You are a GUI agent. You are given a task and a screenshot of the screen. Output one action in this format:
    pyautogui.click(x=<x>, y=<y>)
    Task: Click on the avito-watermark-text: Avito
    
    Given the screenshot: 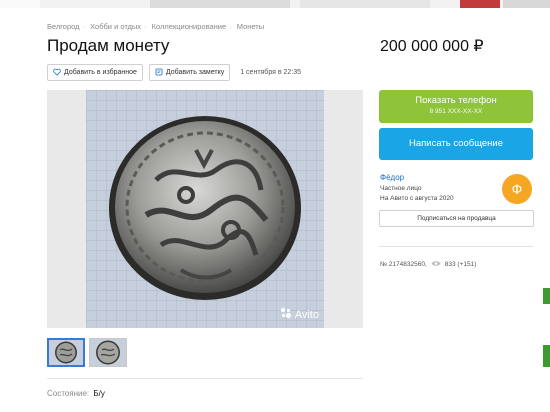 What is the action you would take?
    pyautogui.click(x=306, y=314)
    